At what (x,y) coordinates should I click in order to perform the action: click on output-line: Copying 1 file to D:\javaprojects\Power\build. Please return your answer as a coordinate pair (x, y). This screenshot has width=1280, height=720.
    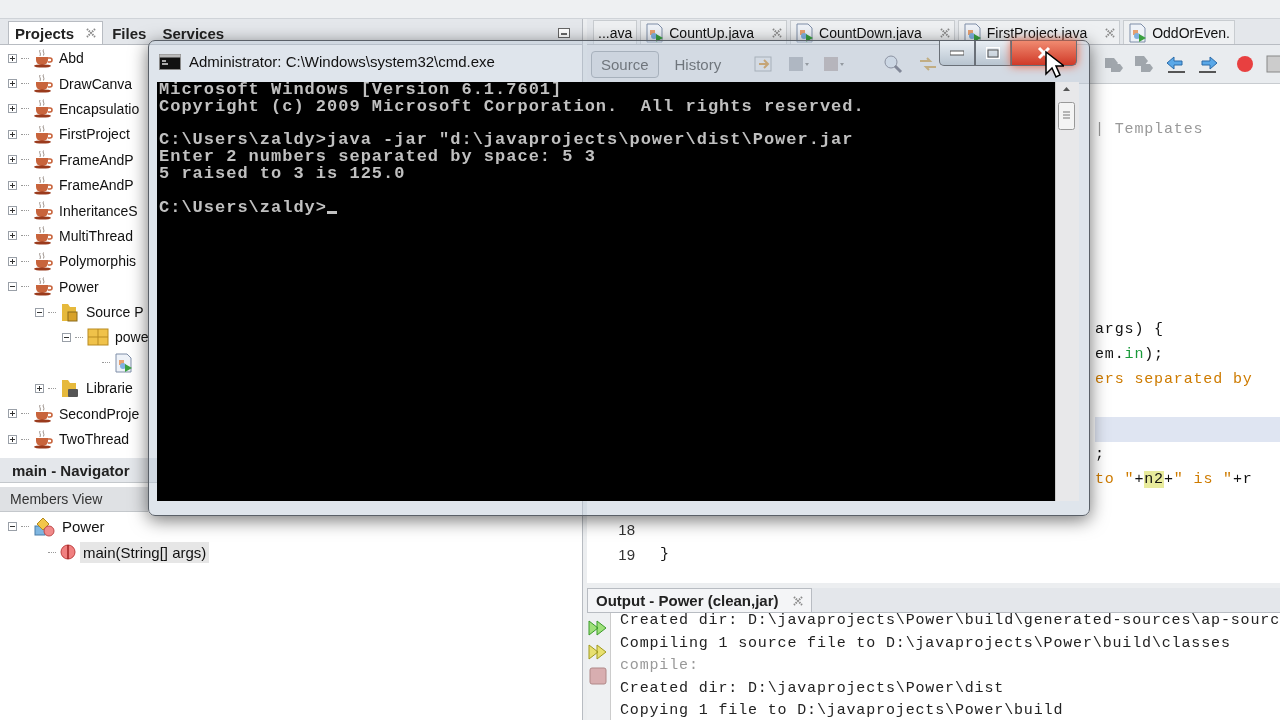
    Looking at the image, I should click on (842, 710).